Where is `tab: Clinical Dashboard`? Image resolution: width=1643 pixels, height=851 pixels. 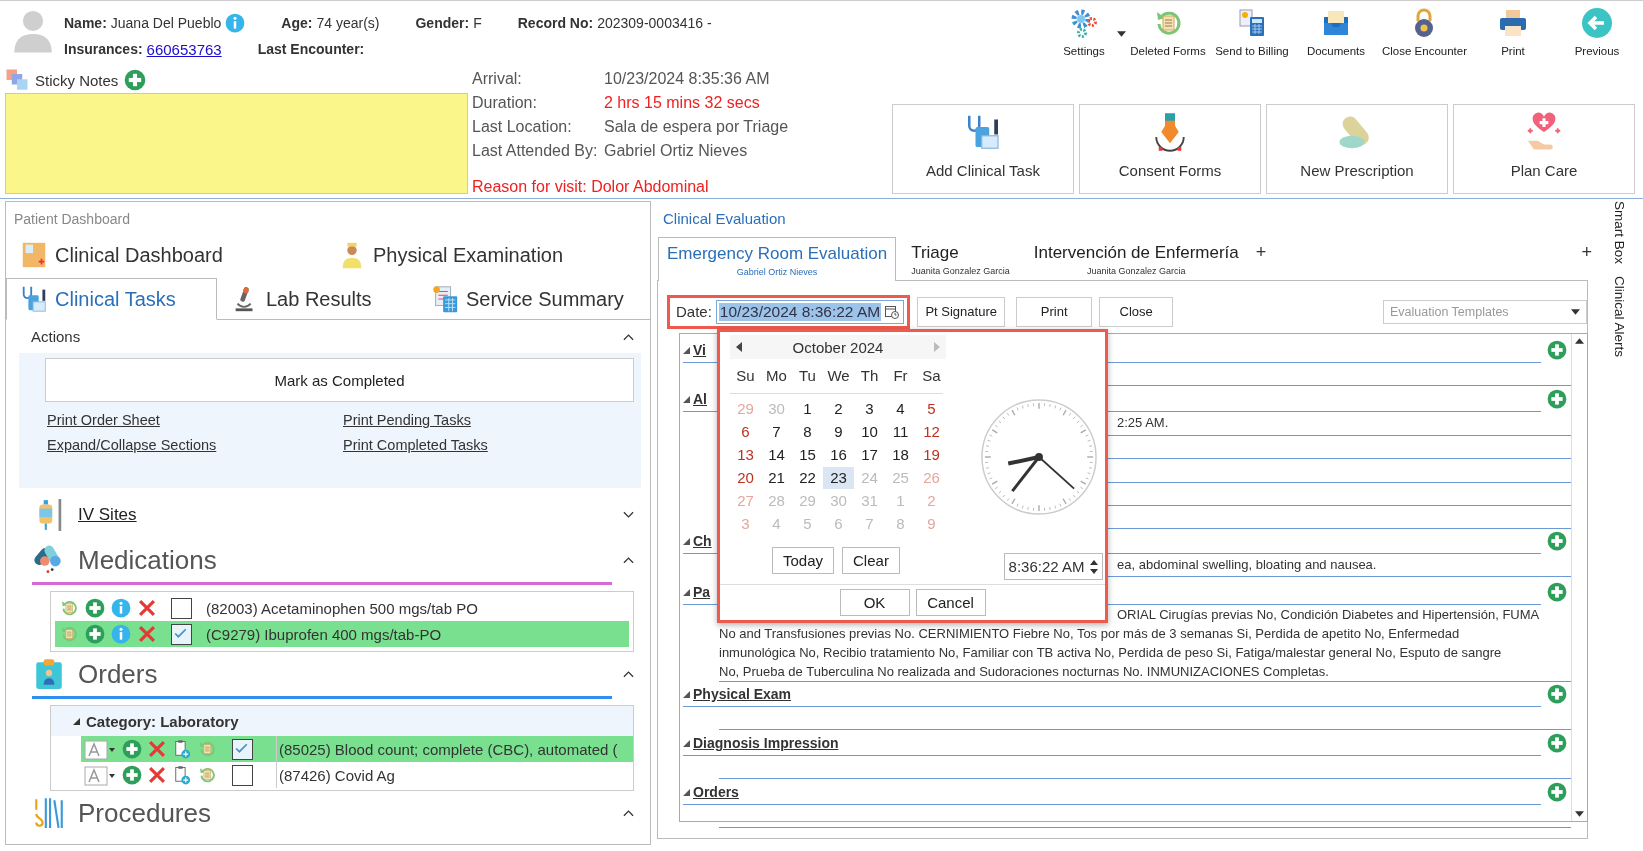 tab: Clinical Dashboard is located at coordinates (165, 255).